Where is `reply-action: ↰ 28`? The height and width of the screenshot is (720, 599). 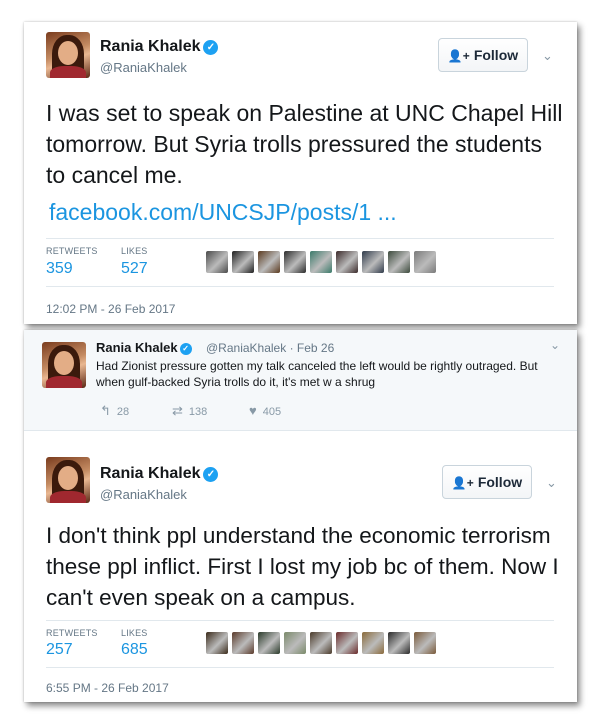
reply-action: ↰ 28 is located at coordinates (114, 411).